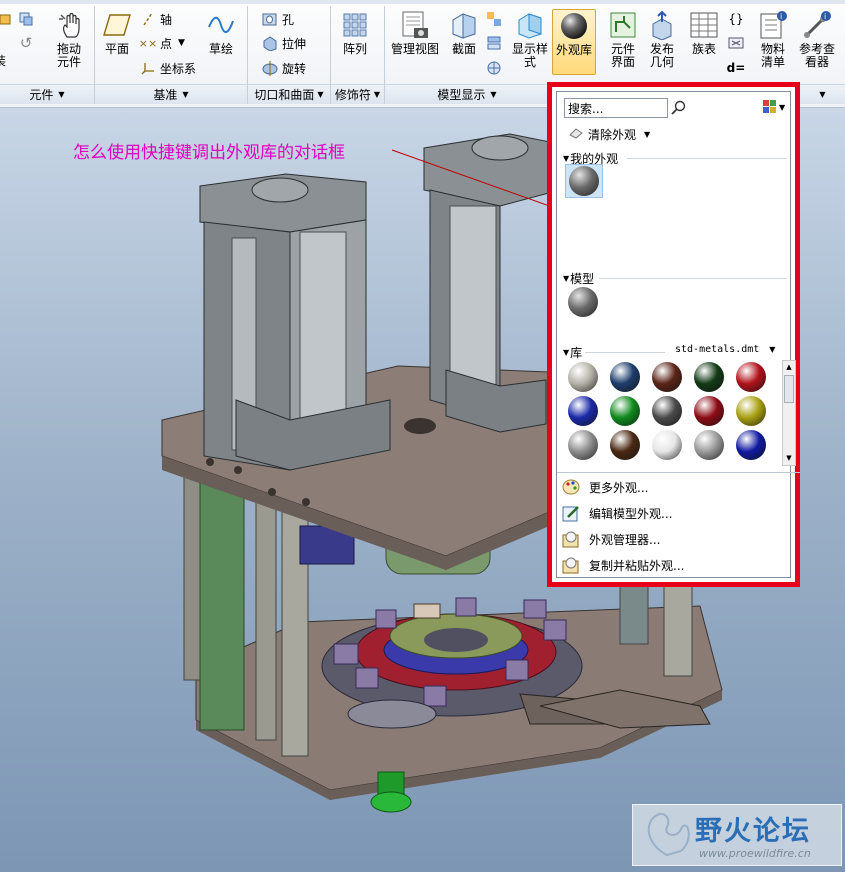  What do you see at coordinates (773, 39) in the screenshot?
I see `bom-button: i 物料 清单` at bounding box center [773, 39].